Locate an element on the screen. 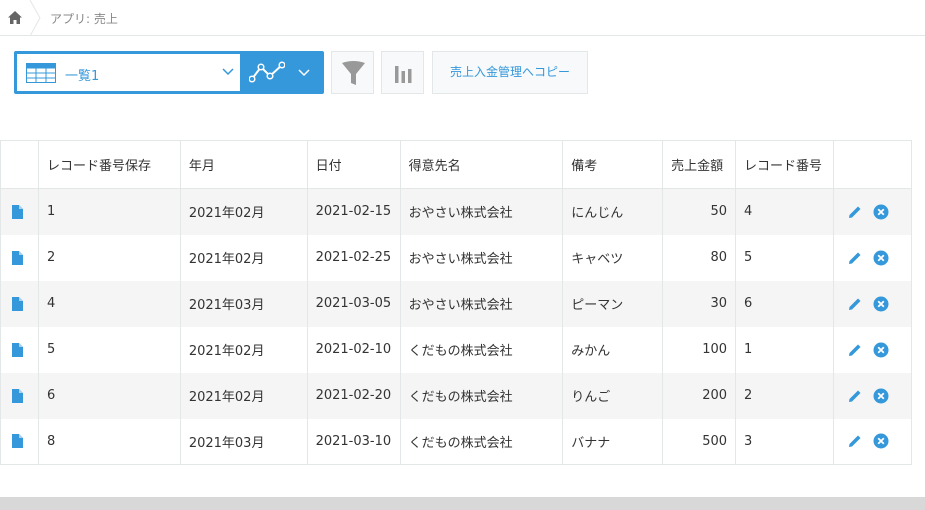  table-row: 5 2021年02月 2021-02-10 くだもの株式会社 みかん 100 1 is located at coordinates (456, 349).